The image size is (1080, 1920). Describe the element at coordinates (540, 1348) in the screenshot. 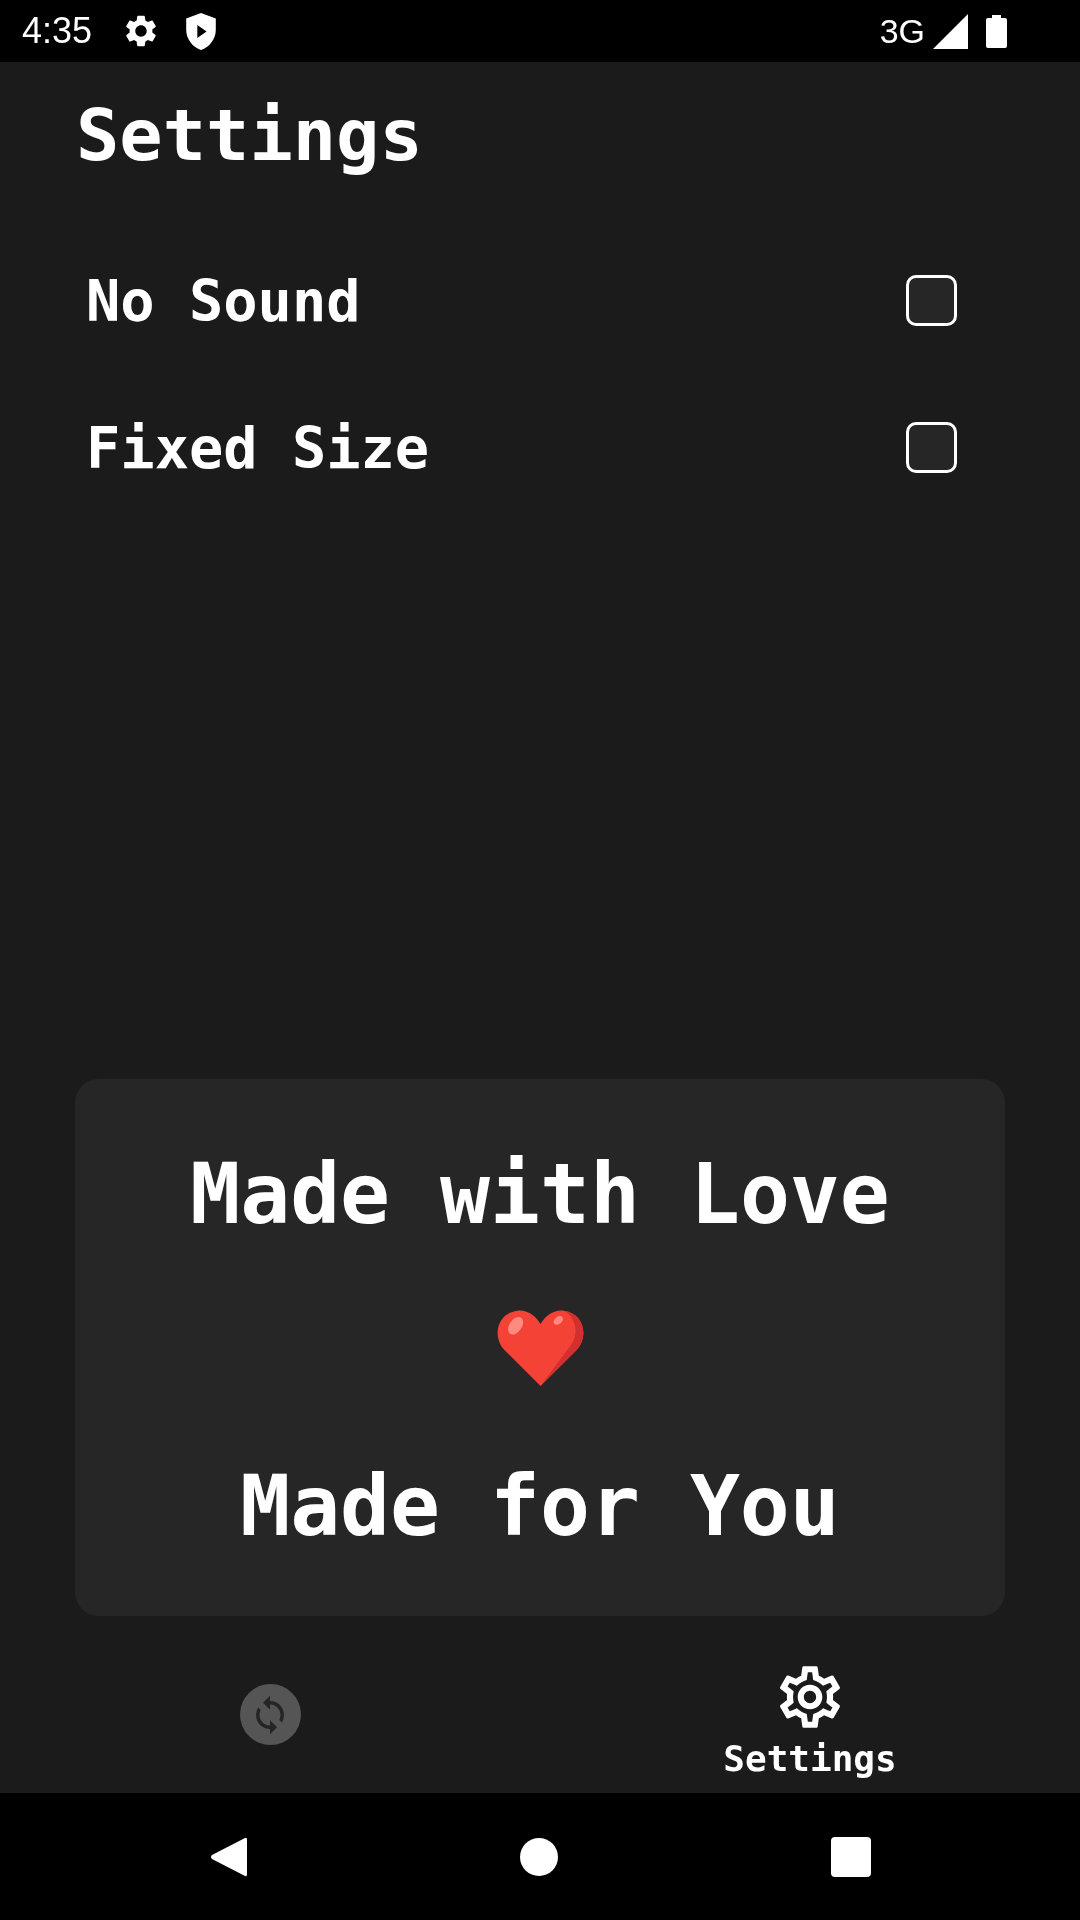

I see `heart-icon` at that location.